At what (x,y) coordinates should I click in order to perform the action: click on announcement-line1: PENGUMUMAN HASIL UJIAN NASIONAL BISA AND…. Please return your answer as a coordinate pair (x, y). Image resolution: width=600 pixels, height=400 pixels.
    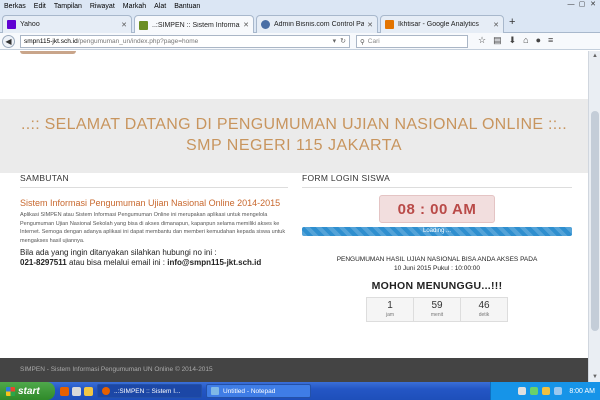
    Looking at the image, I should click on (437, 259).